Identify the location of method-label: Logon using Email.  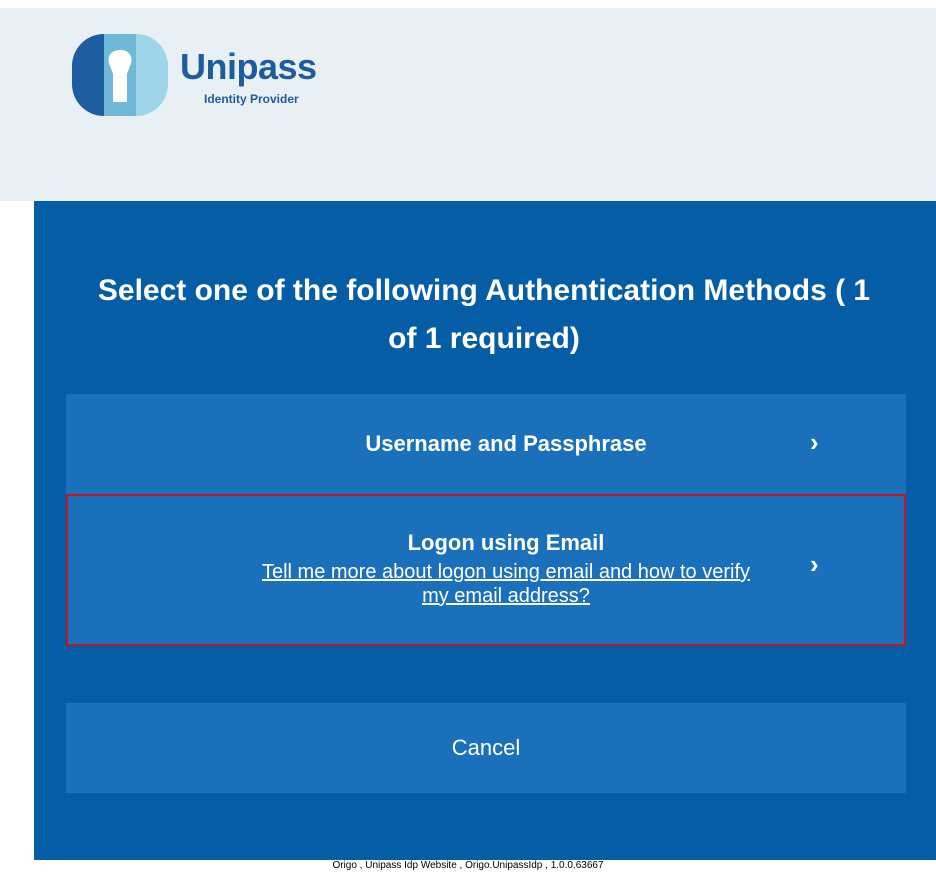
(506, 542).